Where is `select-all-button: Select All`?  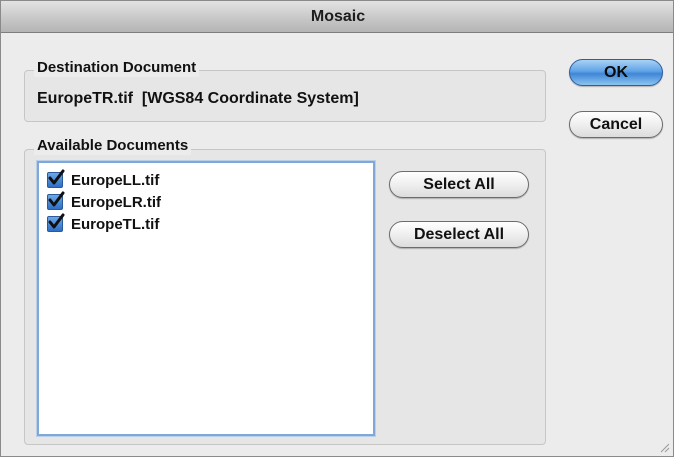 select-all-button: Select All is located at coordinates (459, 184).